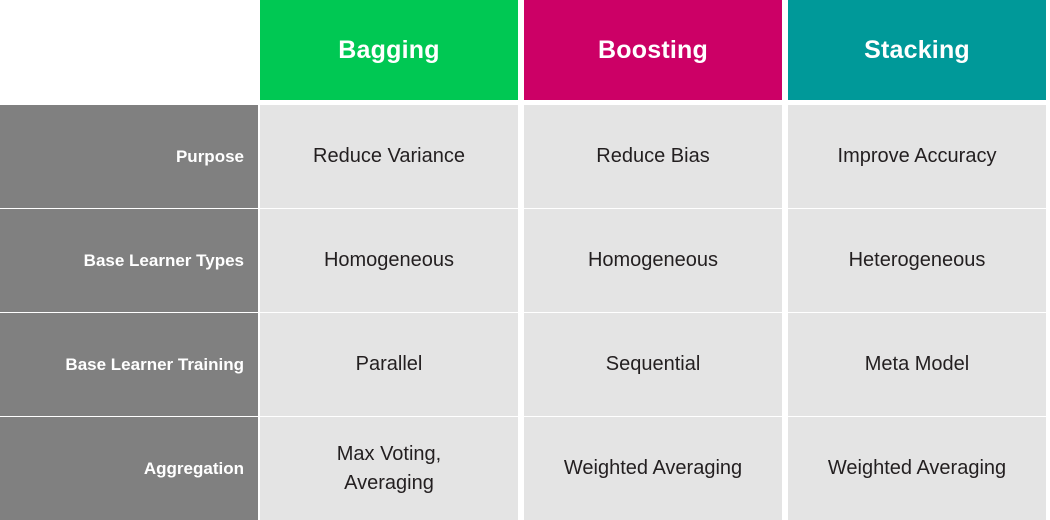  I want to click on table-cell-text: Reduce Variance, so click(389, 156).